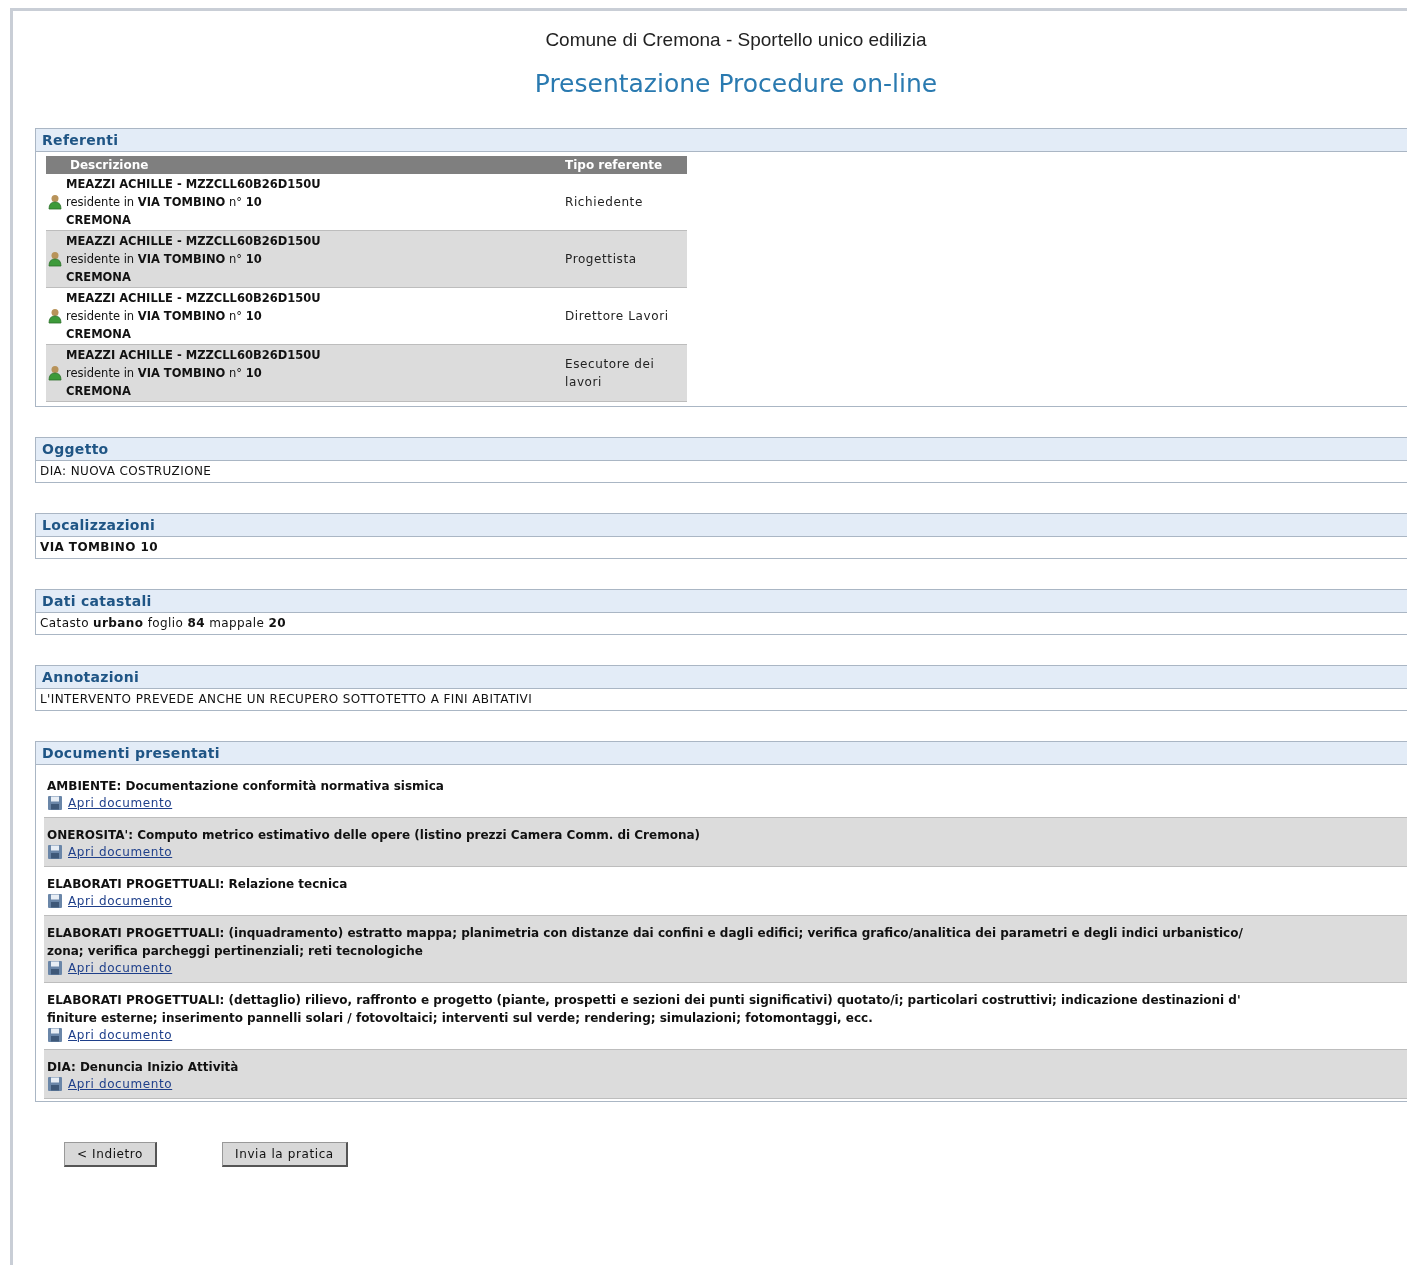 The height and width of the screenshot is (1271, 1407). Describe the element at coordinates (604, 202) in the screenshot. I see `referent-type: Richiedente` at that location.